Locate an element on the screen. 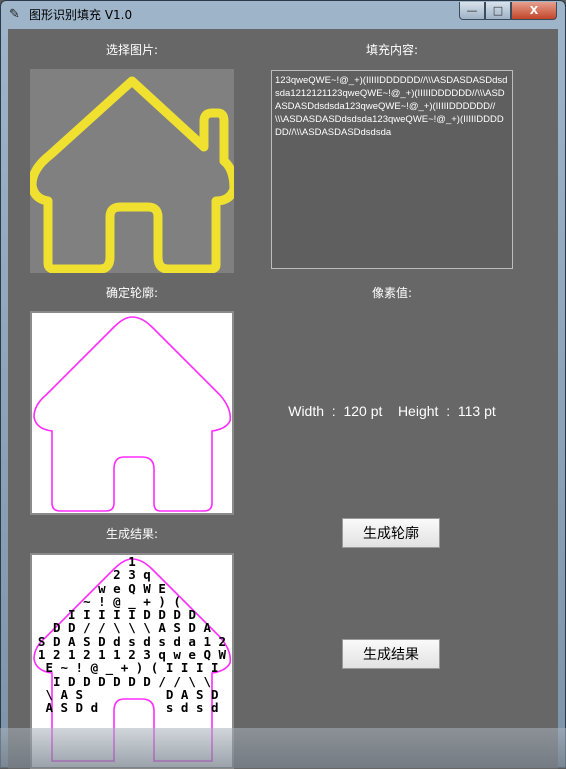  window-controls: — □ X is located at coordinates (508, 11).